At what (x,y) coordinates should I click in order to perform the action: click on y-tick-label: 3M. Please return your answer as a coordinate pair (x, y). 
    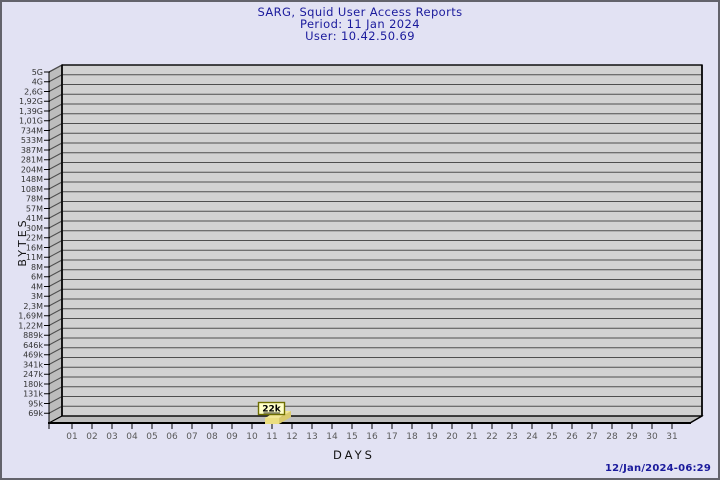
    Looking at the image, I should click on (37, 296).